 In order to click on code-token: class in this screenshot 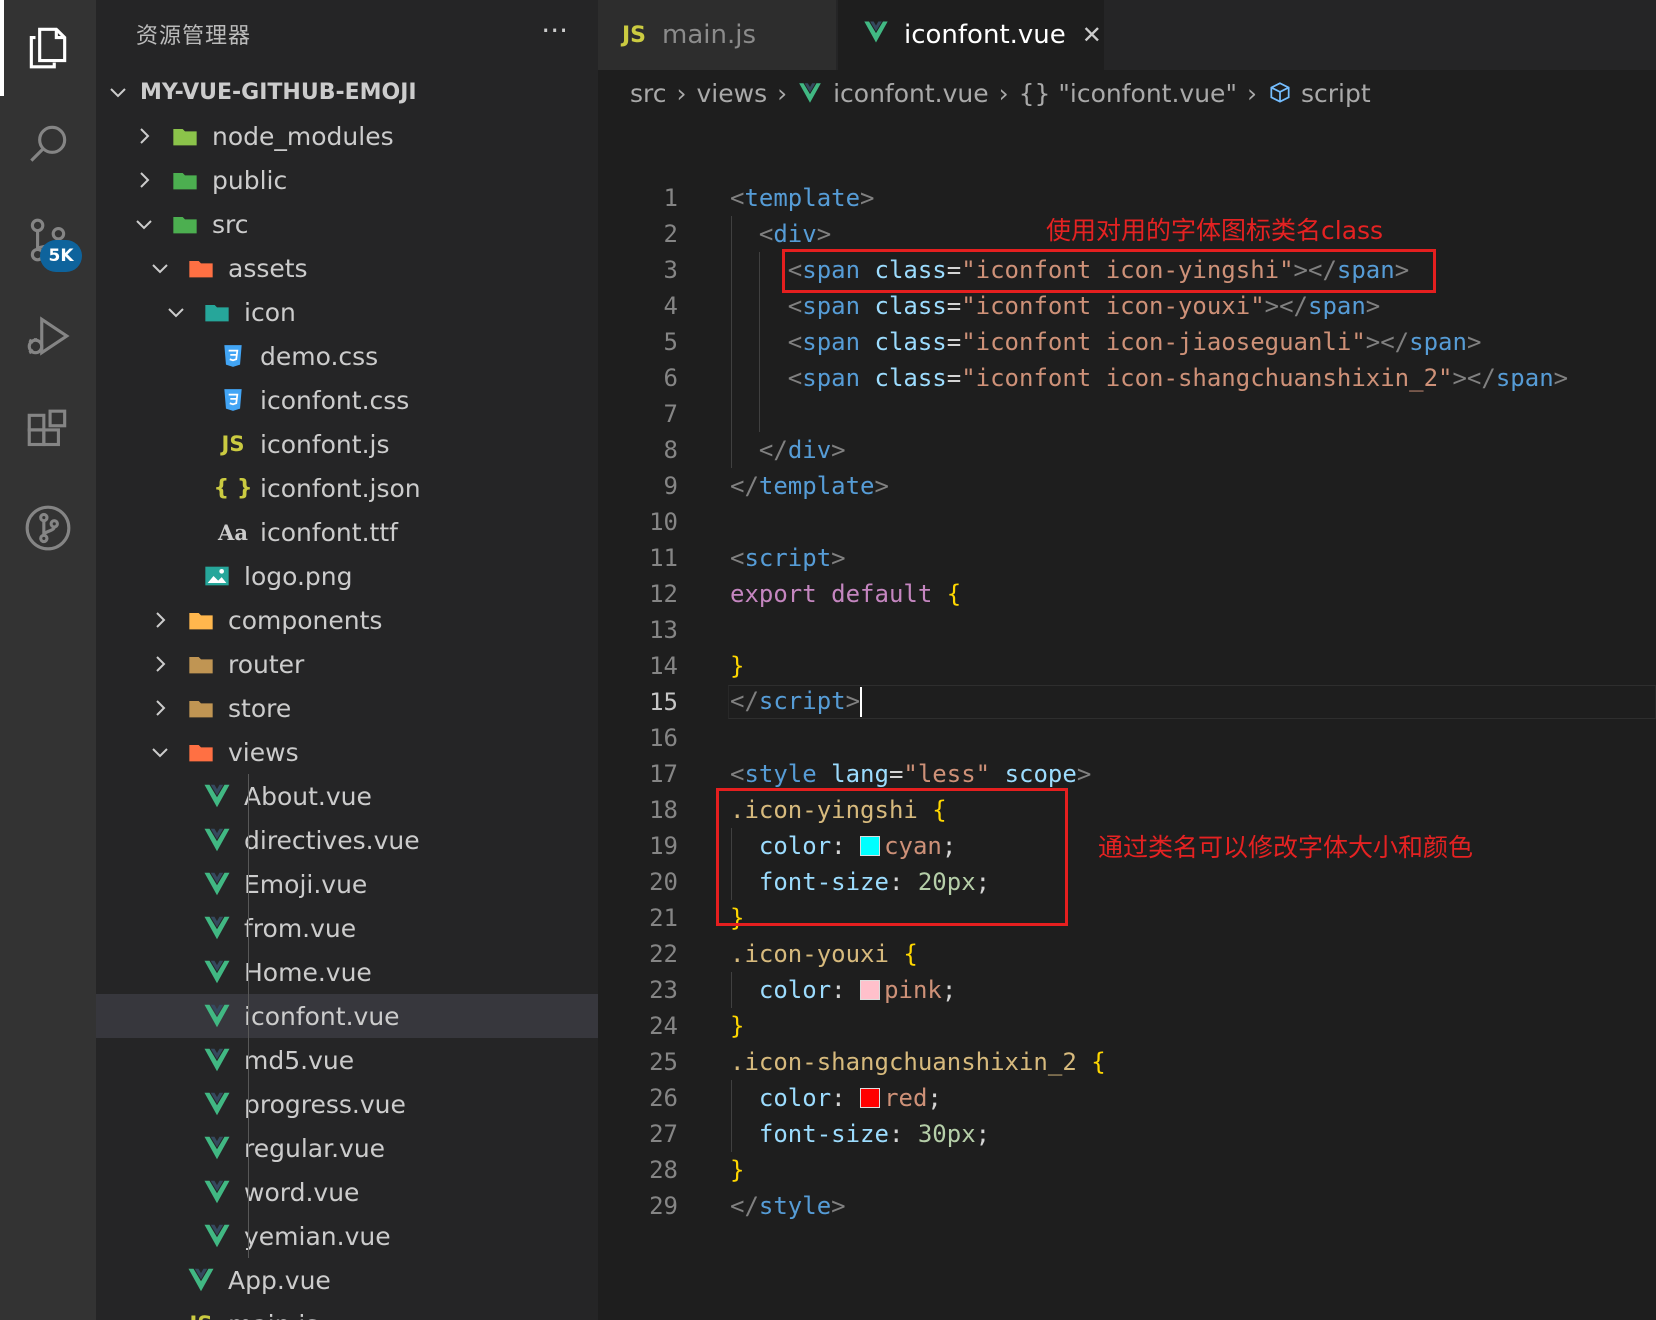, I will do `click(910, 378)`.